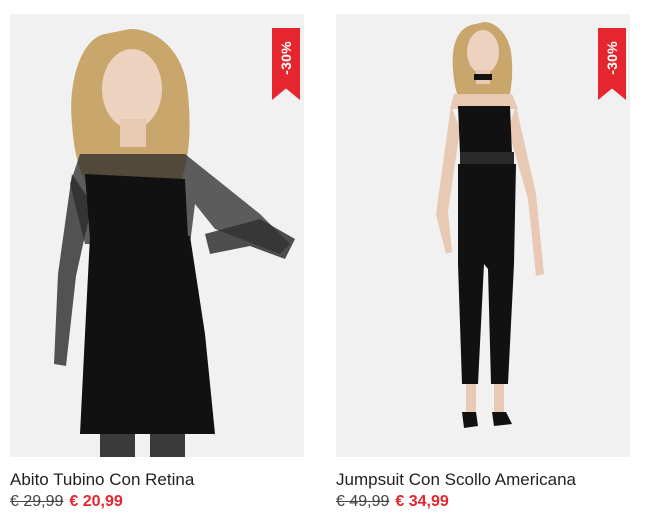 The width and height of the screenshot is (649, 515). What do you see at coordinates (483, 502) in the screenshot?
I see `price-row: € 49,99 € 34,99` at bounding box center [483, 502].